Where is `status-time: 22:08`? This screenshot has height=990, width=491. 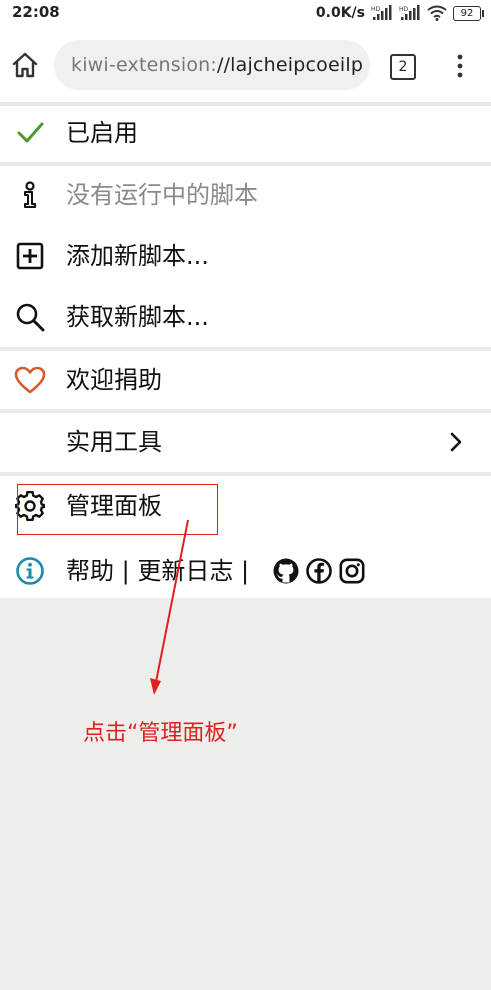 status-time: 22:08 is located at coordinates (36, 12).